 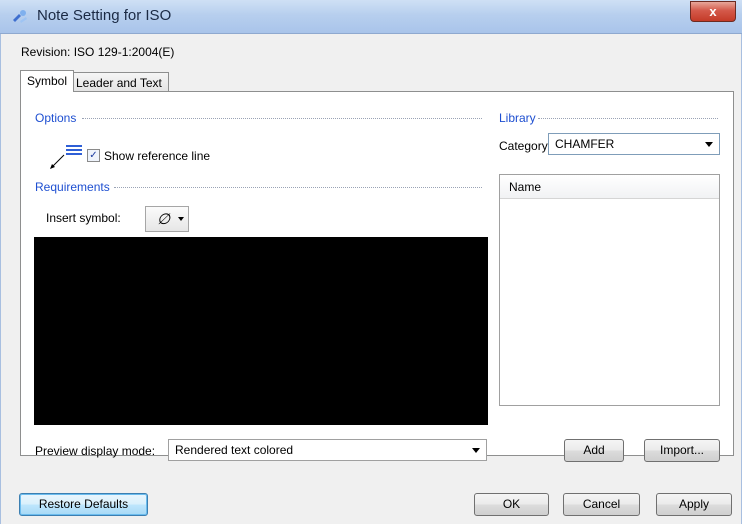 I want to click on category-select: CHAMFER, so click(x=634, y=144).